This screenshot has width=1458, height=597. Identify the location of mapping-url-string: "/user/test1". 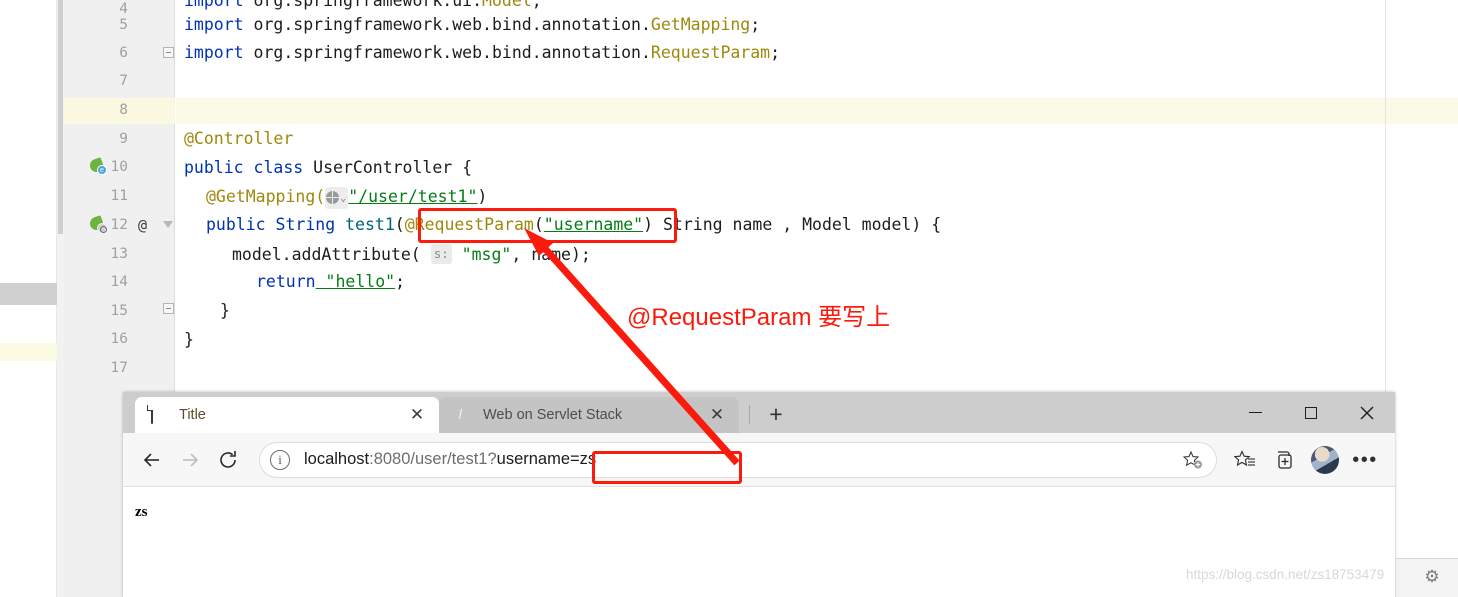
(412, 196).